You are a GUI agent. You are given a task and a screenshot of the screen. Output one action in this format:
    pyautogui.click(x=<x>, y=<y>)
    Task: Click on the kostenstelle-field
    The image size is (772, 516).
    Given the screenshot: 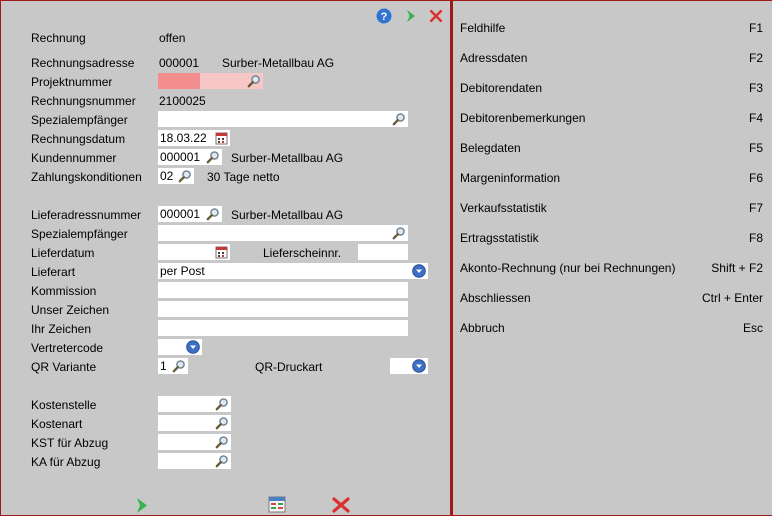 What is the action you would take?
    pyautogui.click(x=194, y=404)
    